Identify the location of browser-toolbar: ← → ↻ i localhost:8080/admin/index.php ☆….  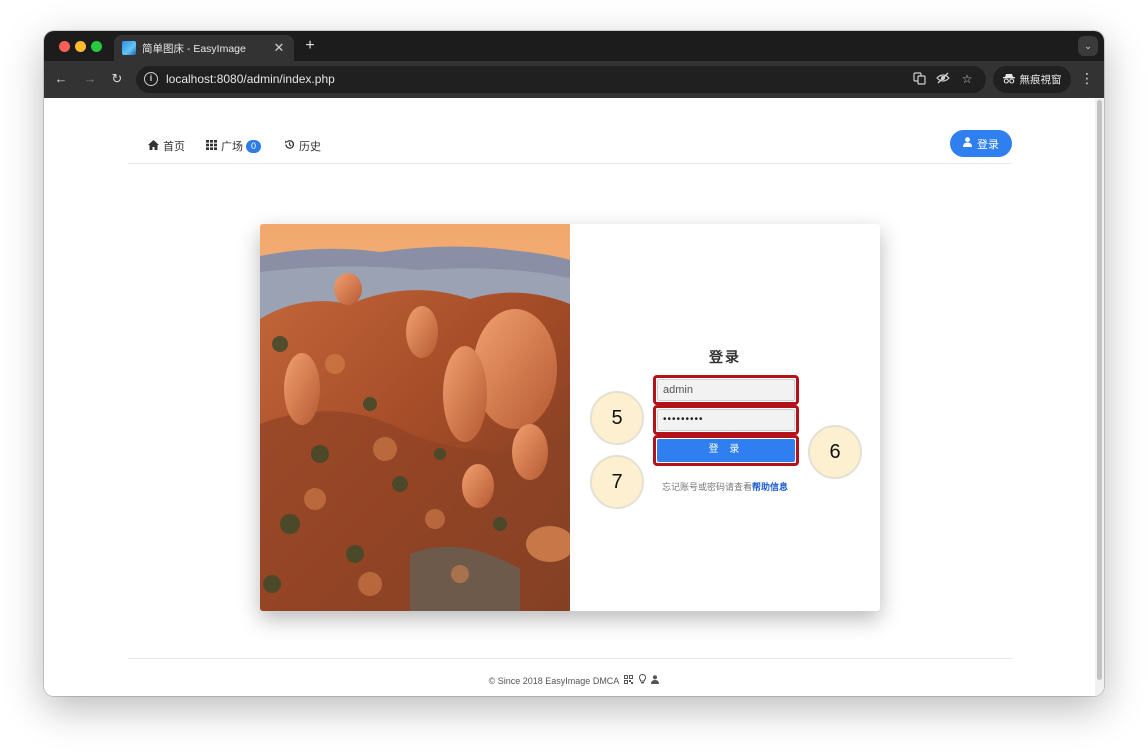
(574, 79).